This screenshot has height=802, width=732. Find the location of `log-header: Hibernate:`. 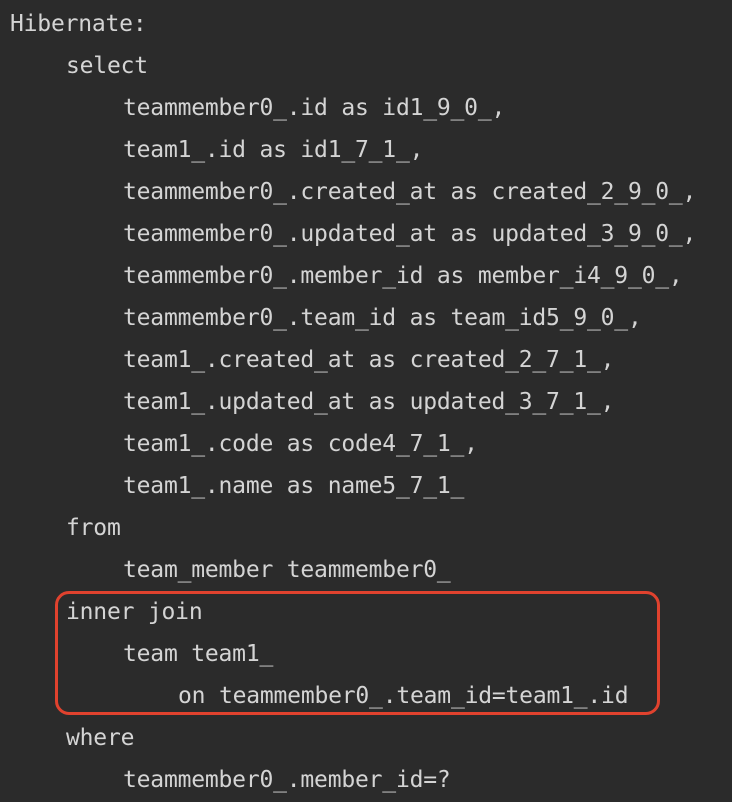

log-header: Hibernate: is located at coordinates (78, 24).